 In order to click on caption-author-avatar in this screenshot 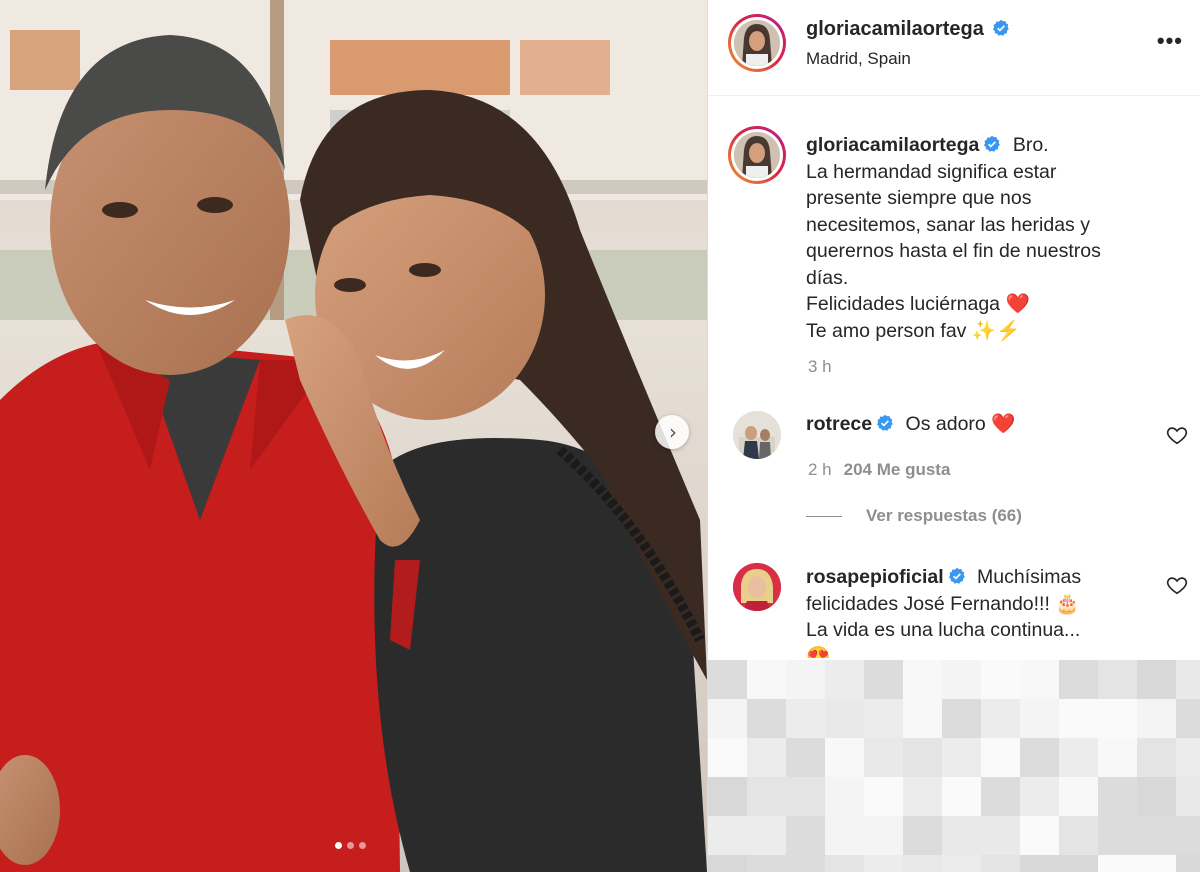, I will do `click(757, 155)`.